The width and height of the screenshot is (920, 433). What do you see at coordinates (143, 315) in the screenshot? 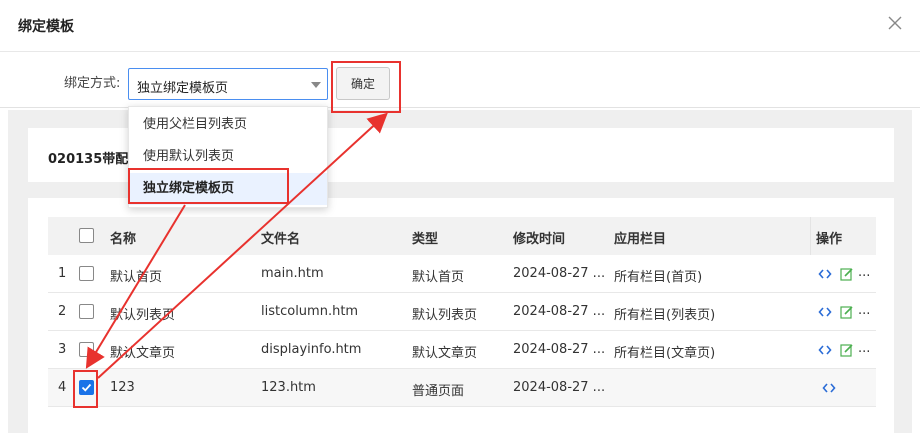
I see `row-name: 默认列表页` at bounding box center [143, 315].